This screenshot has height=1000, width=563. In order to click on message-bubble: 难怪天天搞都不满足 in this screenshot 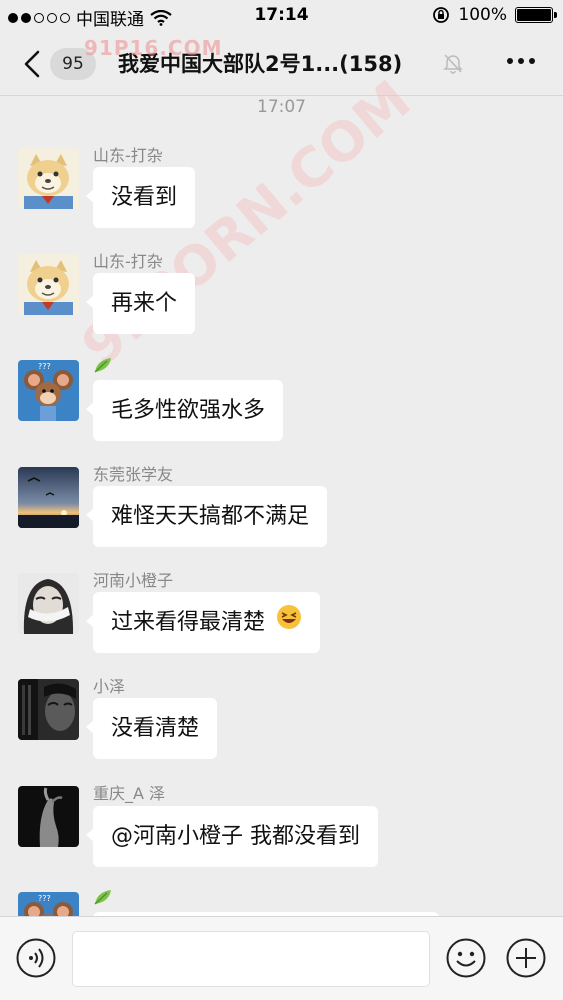, I will do `click(206, 516)`.